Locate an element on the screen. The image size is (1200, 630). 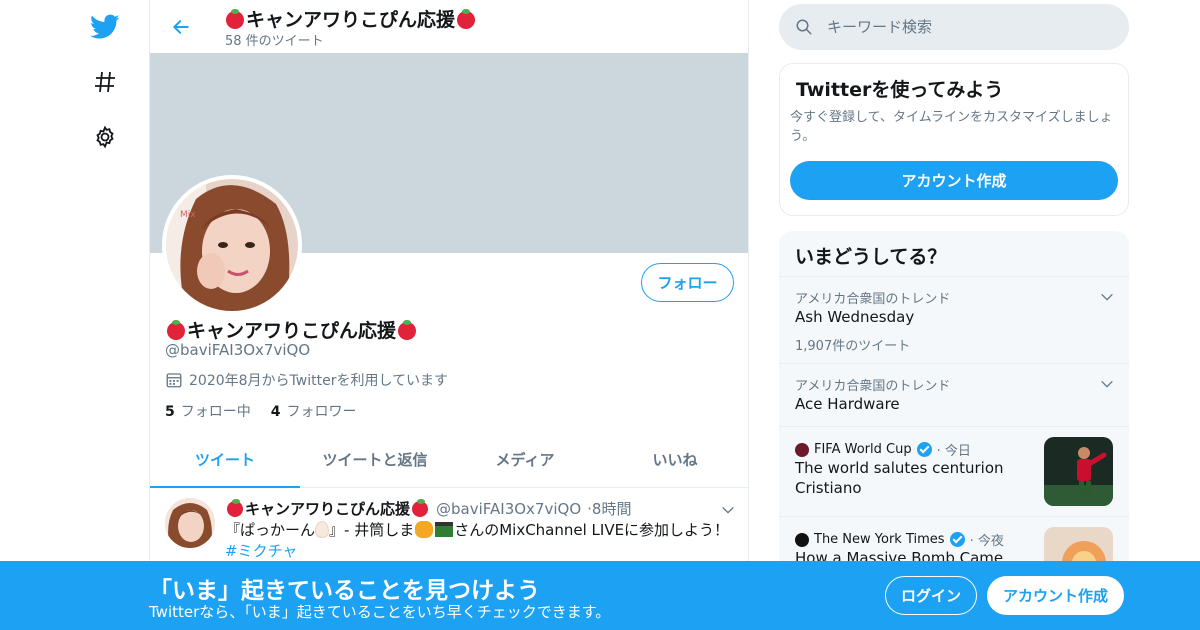
profile-stats: 5 フォロー中 4 フォロワー is located at coordinates (261, 411).